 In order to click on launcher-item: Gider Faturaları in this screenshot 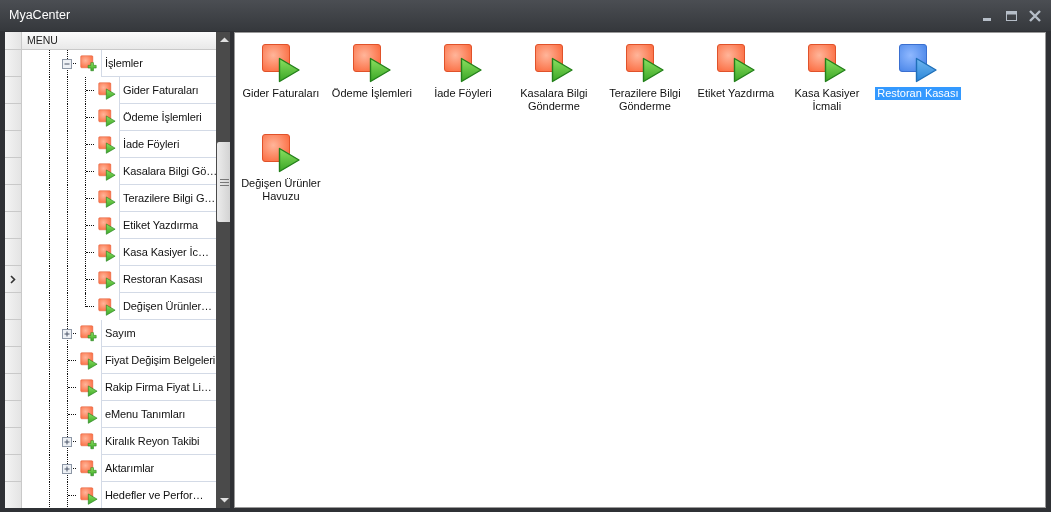, I will do `click(281, 88)`.